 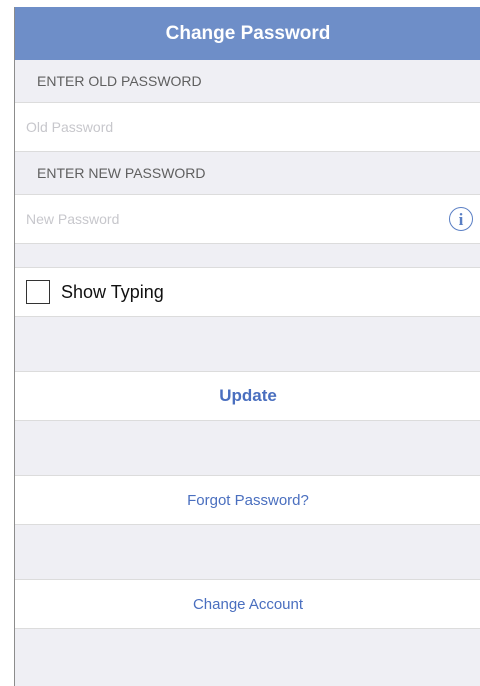 I want to click on update-button: Update, so click(x=247, y=396).